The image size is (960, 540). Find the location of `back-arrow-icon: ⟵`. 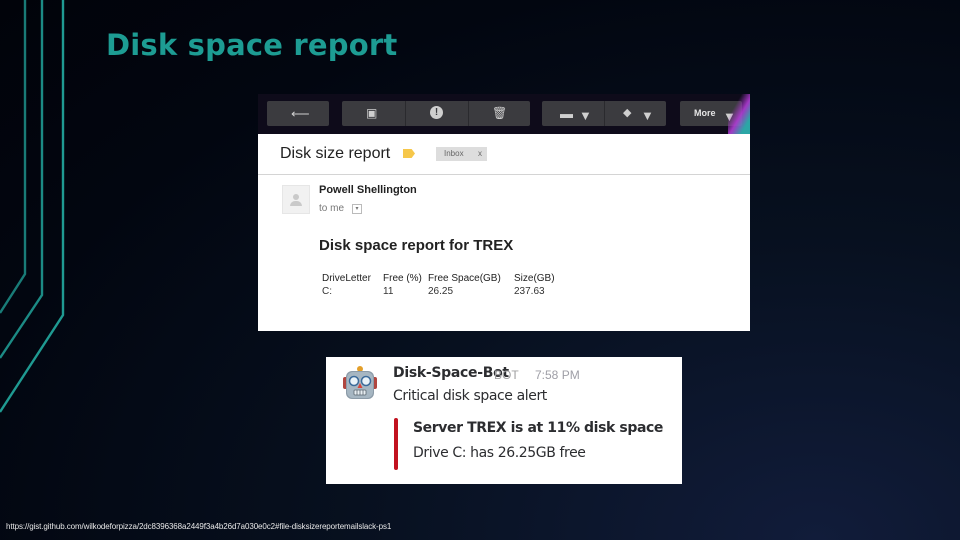

back-arrow-icon: ⟵ is located at coordinates (300, 113).